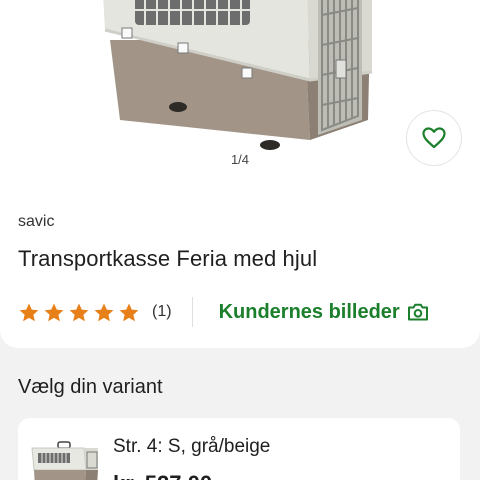 This screenshot has width=480, height=480. I want to click on rating-row: (1) Kundernes billeder, so click(243, 312).